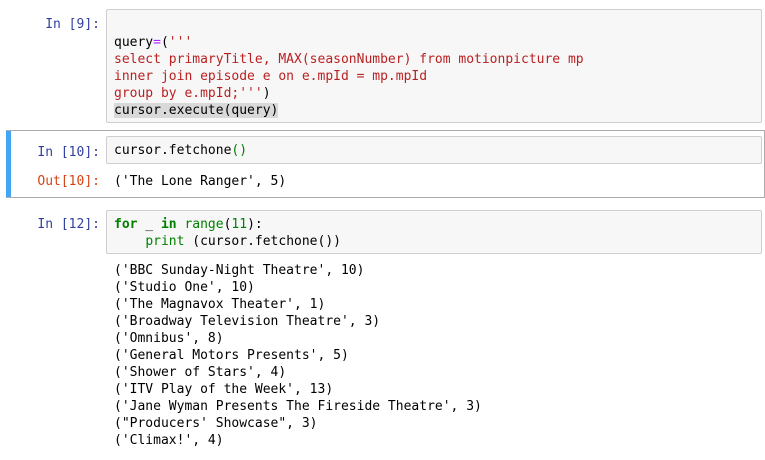 The height and width of the screenshot is (460, 765). Describe the element at coordinates (72, 24) in the screenshot. I see `input-prompt: In [9]:` at that location.